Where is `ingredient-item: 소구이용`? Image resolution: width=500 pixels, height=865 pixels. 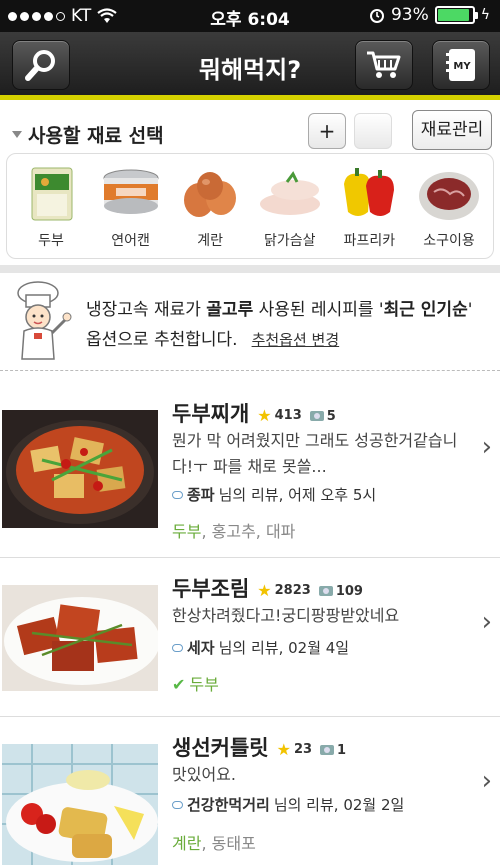 ingredient-item: 소구이용 is located at coordinates (449, 211).